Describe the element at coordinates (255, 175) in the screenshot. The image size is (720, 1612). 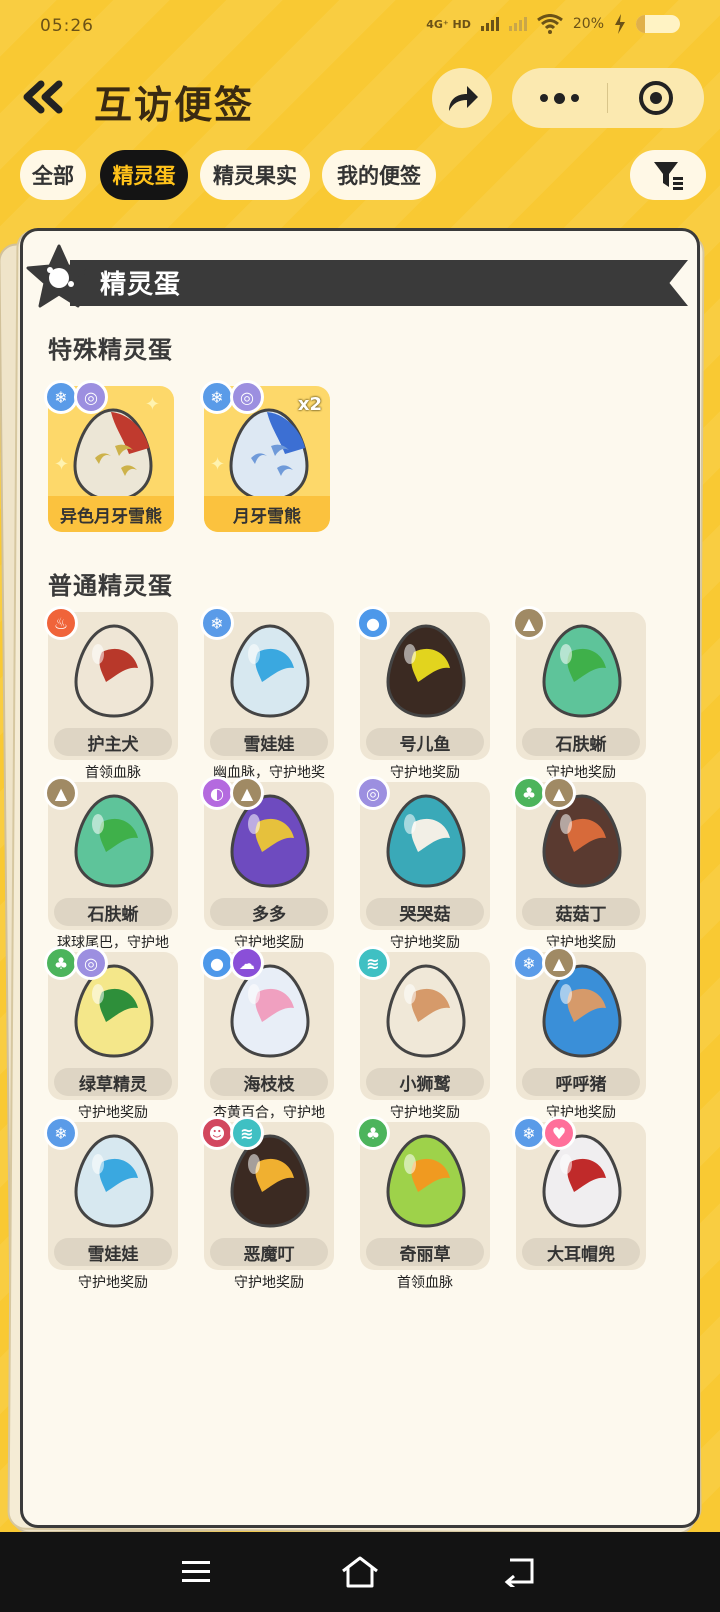
I see `tab-fruits: 精灵果实` at that location.